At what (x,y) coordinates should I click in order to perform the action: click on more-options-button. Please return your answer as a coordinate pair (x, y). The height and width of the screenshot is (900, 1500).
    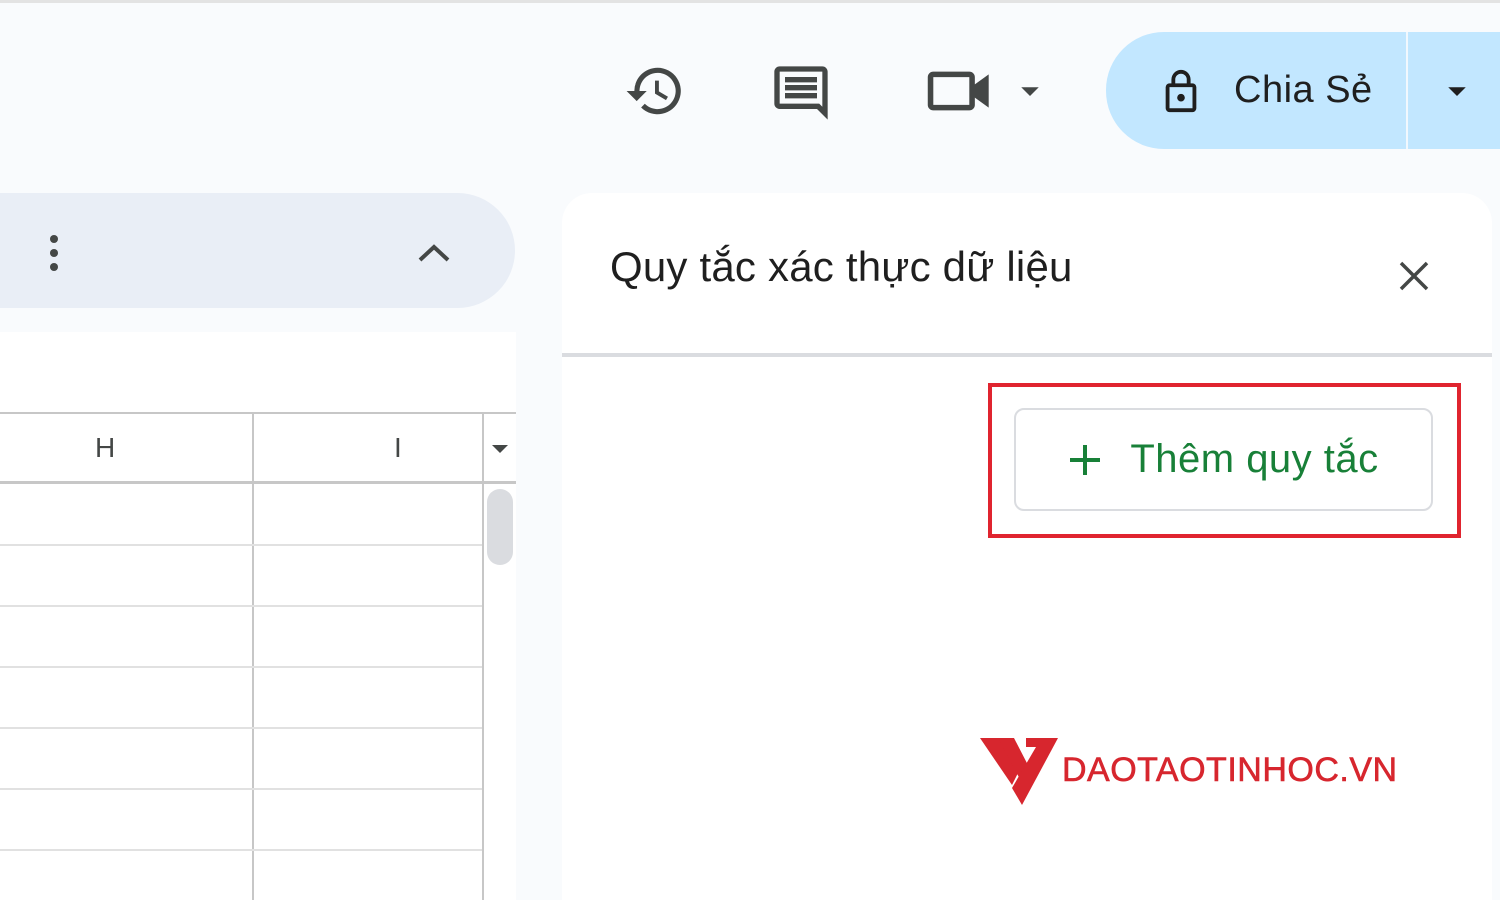
    Looking at the image, I should click on (54, 253).